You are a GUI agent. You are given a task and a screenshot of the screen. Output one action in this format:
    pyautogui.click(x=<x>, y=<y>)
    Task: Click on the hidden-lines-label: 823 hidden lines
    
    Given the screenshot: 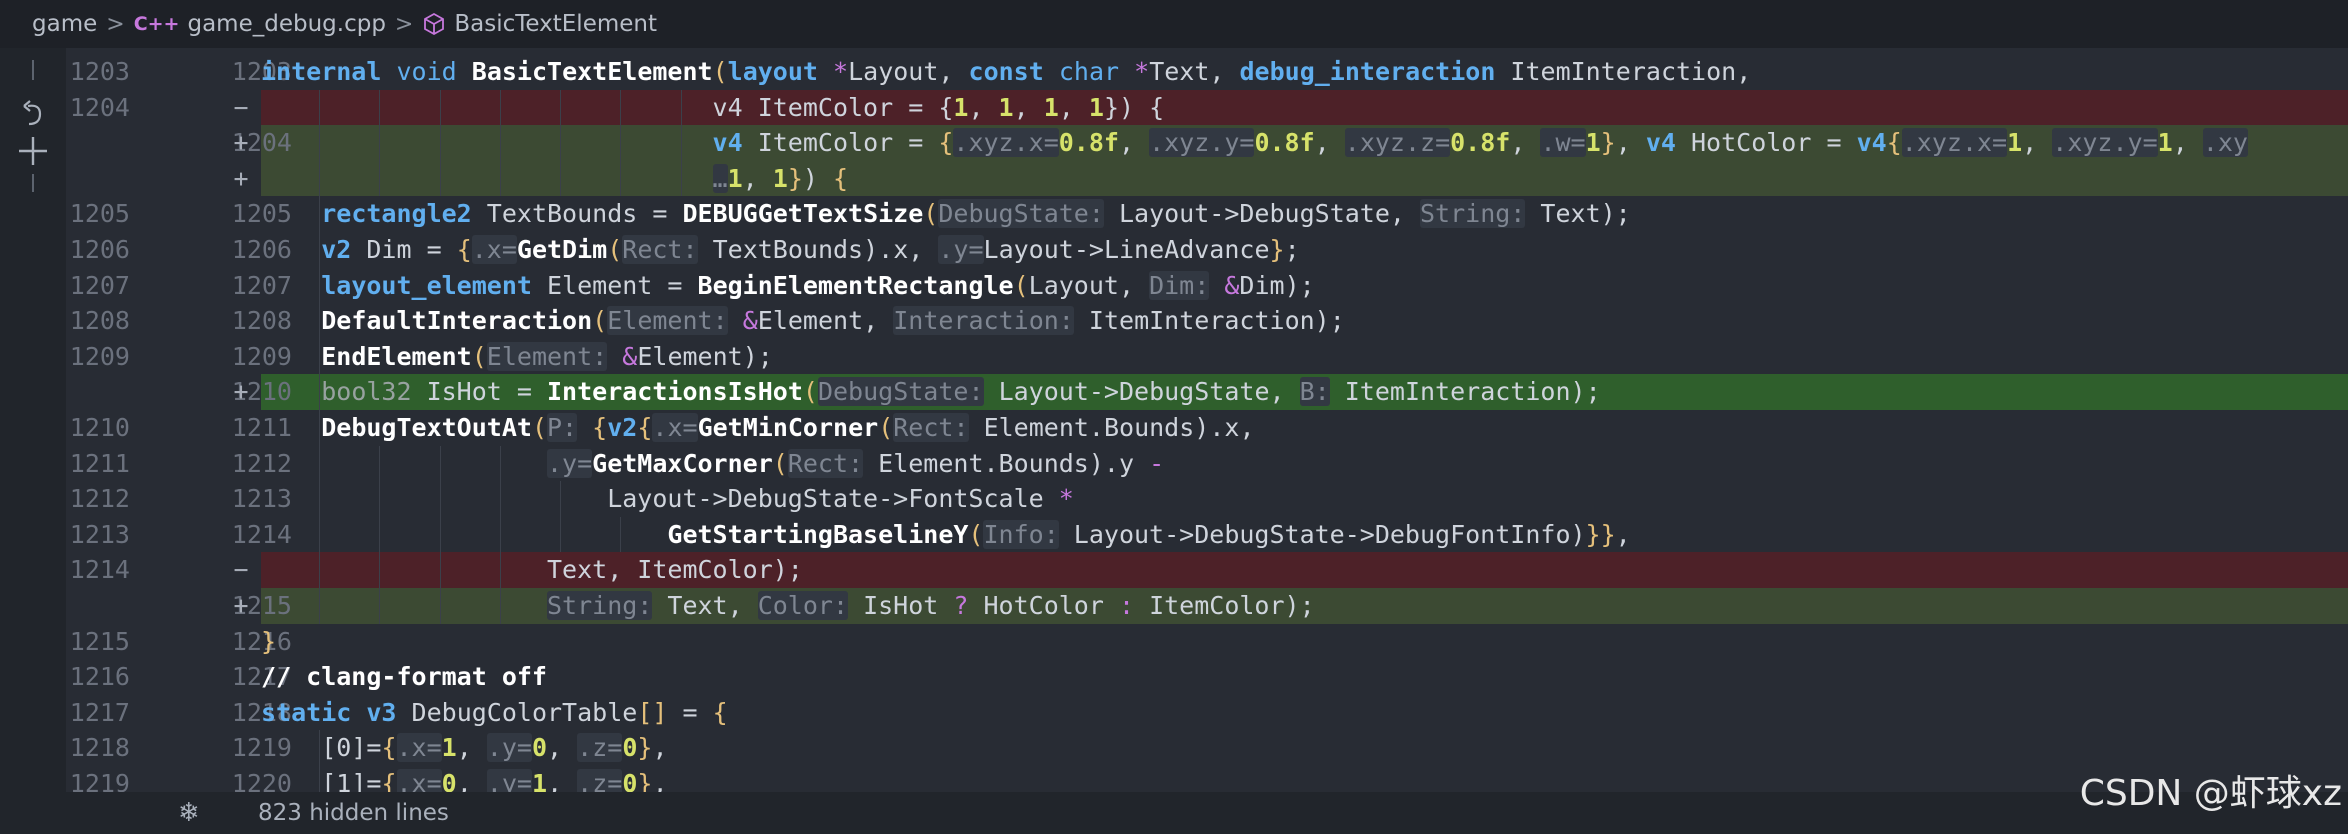 What is the action you would take?
    pyautogui.click(x=353, y=813)
    